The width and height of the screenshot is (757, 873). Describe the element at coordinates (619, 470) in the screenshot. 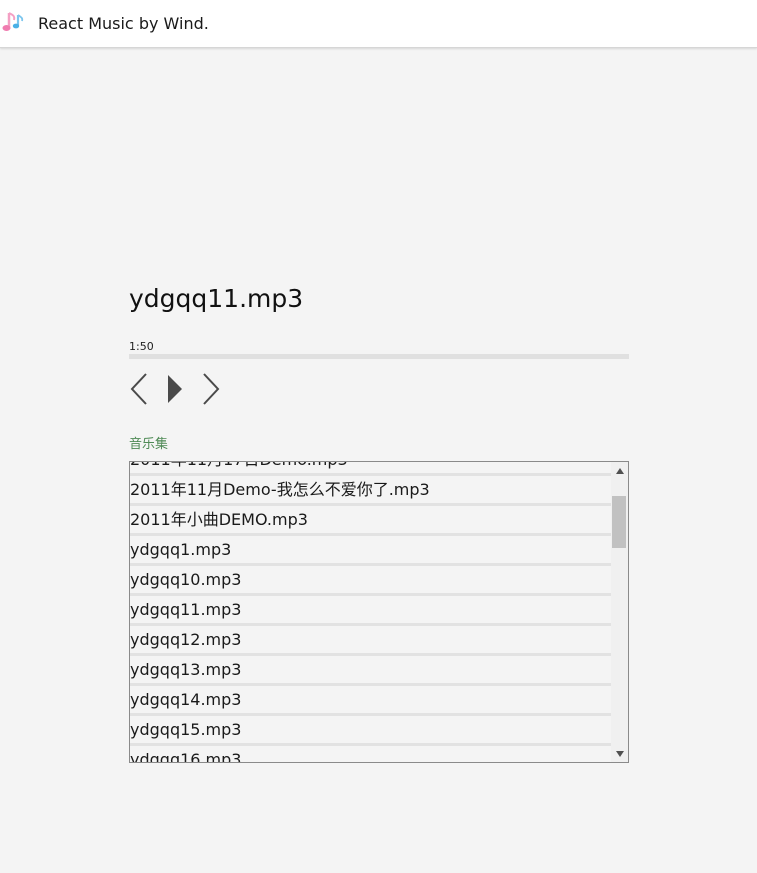

I see `scroll-up-arrow-icon` at that location.